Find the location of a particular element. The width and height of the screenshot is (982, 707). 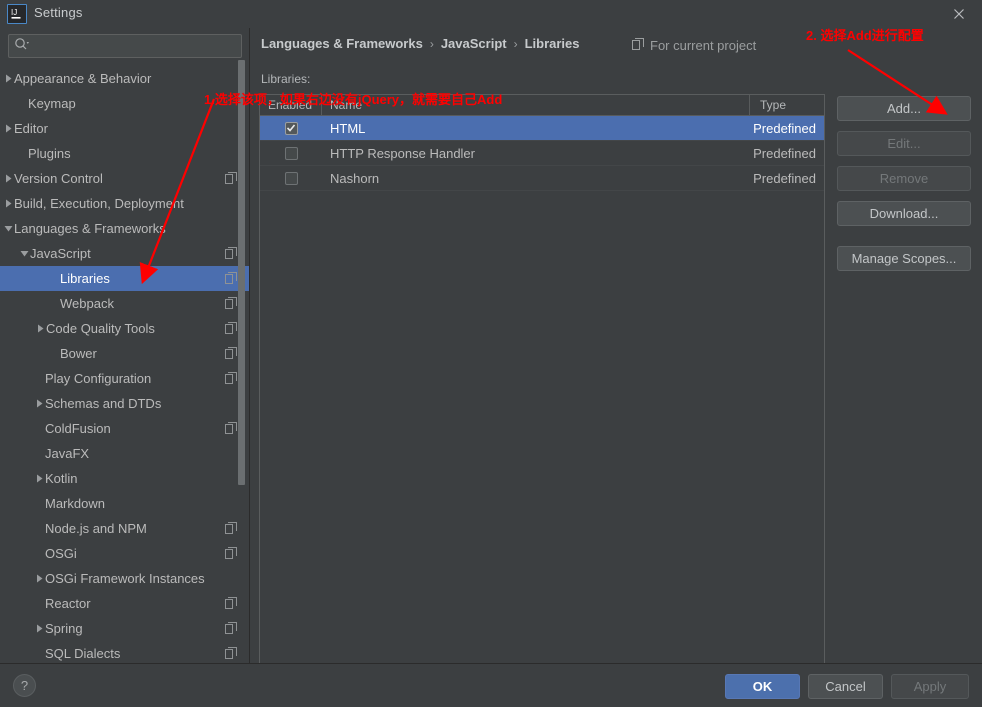

dialog-footer: ? OK Cancel Apply is located at coordinates (491, 685).